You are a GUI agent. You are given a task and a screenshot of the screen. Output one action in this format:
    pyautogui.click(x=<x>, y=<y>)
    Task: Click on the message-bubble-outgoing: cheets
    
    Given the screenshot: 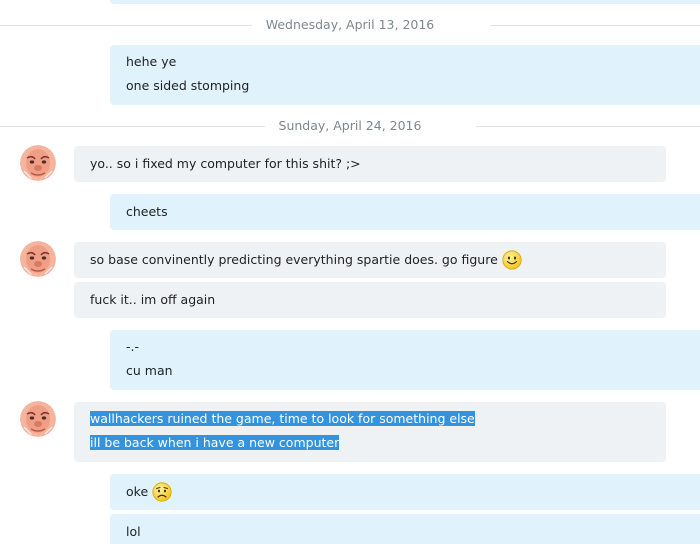 What is the action you would take?
    pyautogui.click(x=405, y=212)
    